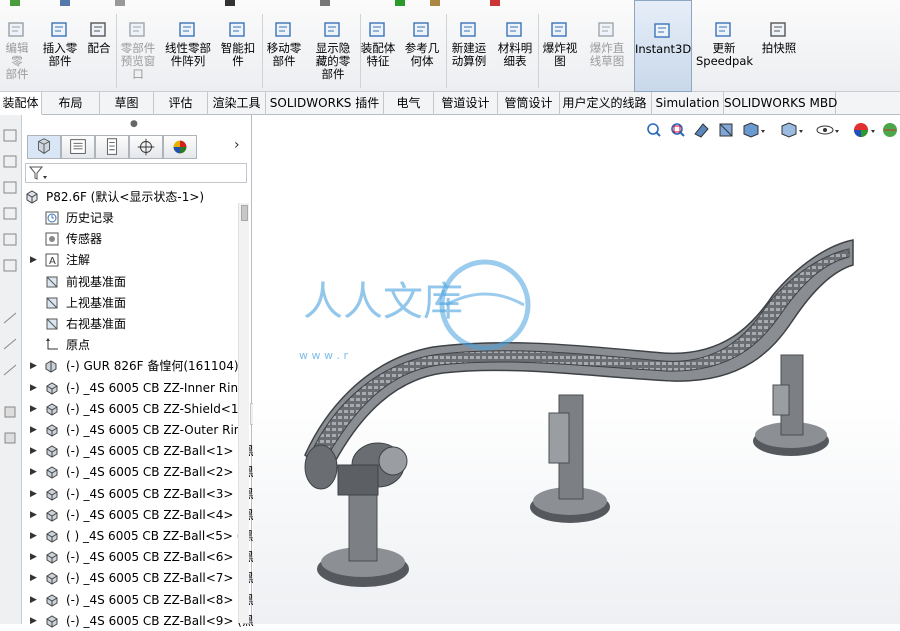  What do you see at coordinates (129, 303) in the screenshot?
I see `tree-item: 上视基准面` at bounding box center [129, 303].